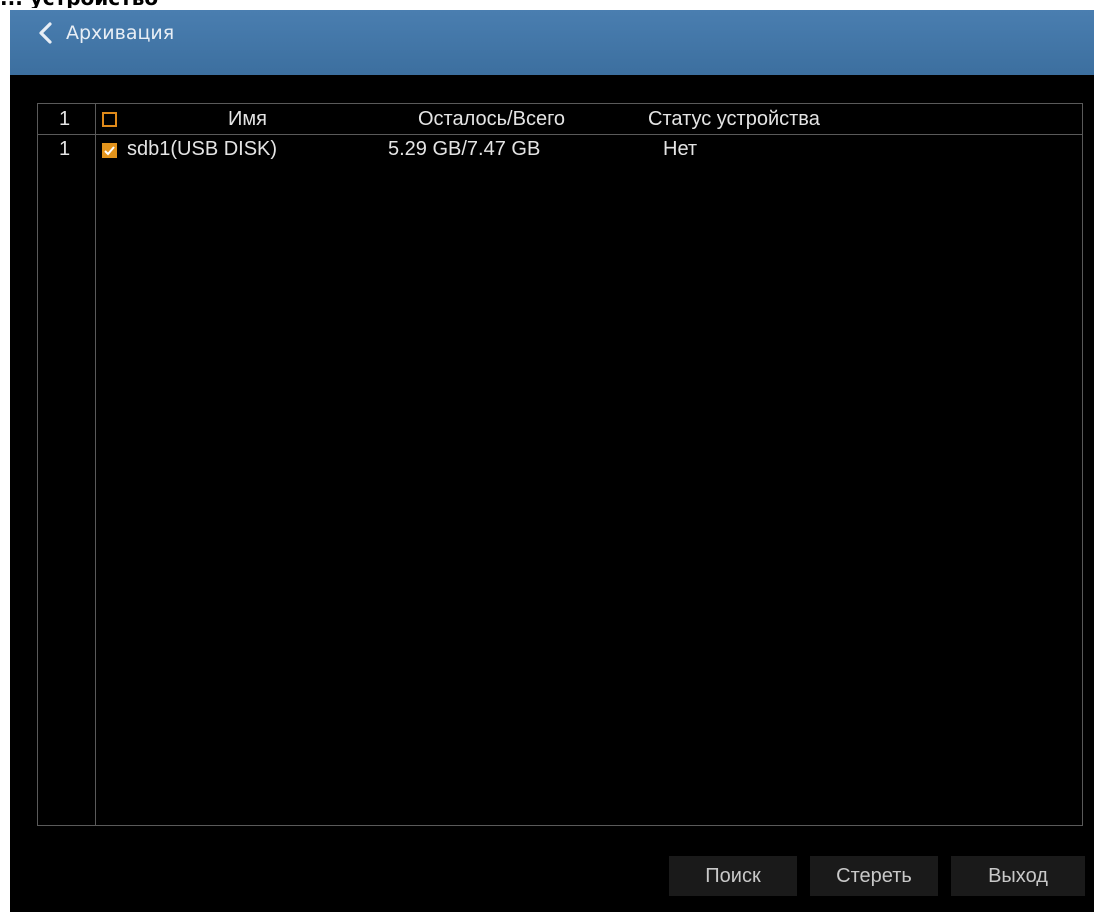 The width and height of the screenshot is (1094, 912). What do you see at coordinates (552, 42) in the screenshot?
I see `title-bar: Архивация` at bounding box center [552, 42].